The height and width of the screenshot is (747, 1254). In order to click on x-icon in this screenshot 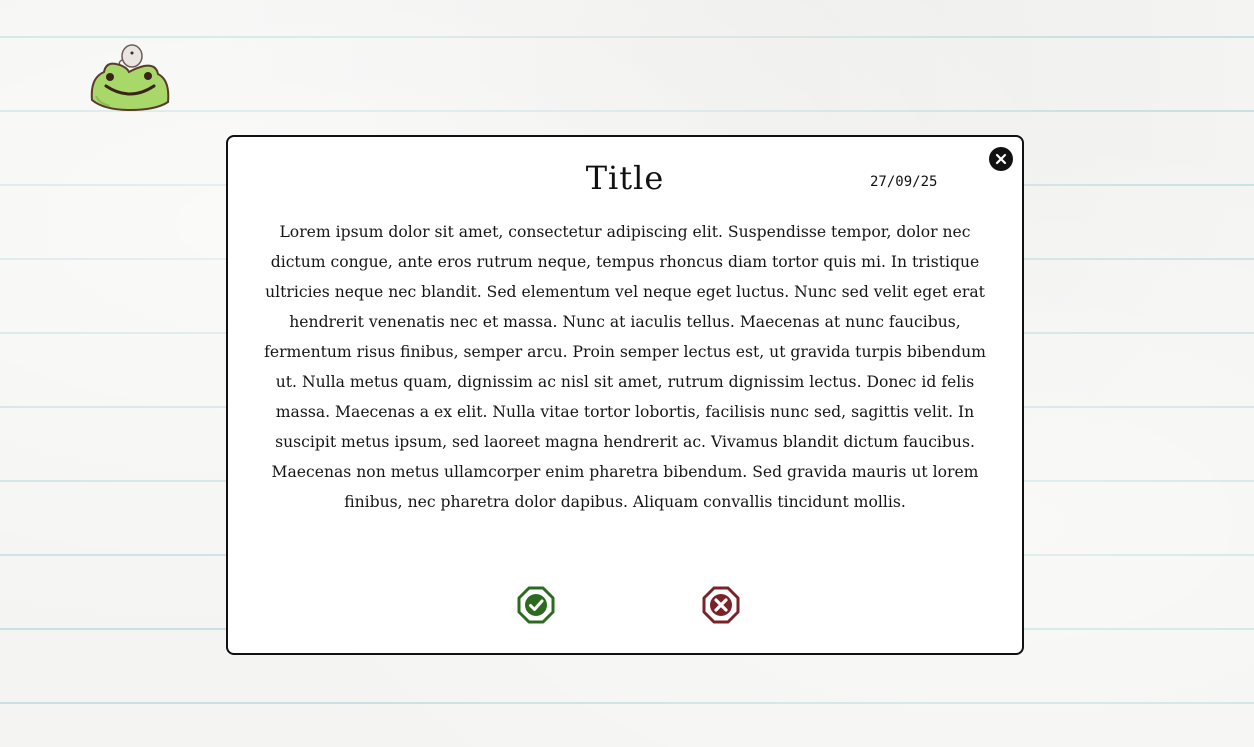, I will do `click(721, 605)`.